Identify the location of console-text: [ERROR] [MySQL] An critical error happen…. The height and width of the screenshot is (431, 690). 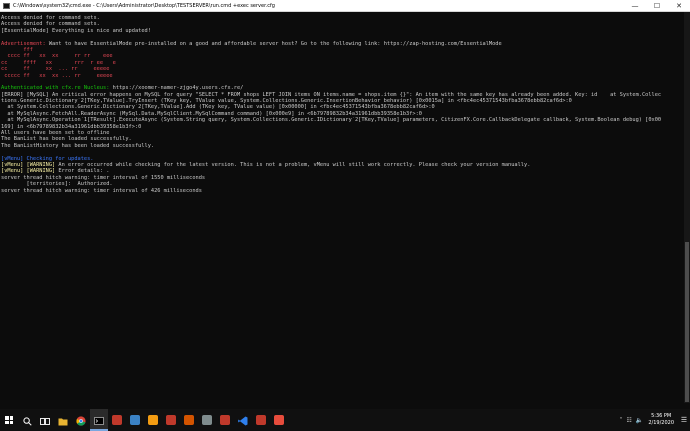
(331, 94).